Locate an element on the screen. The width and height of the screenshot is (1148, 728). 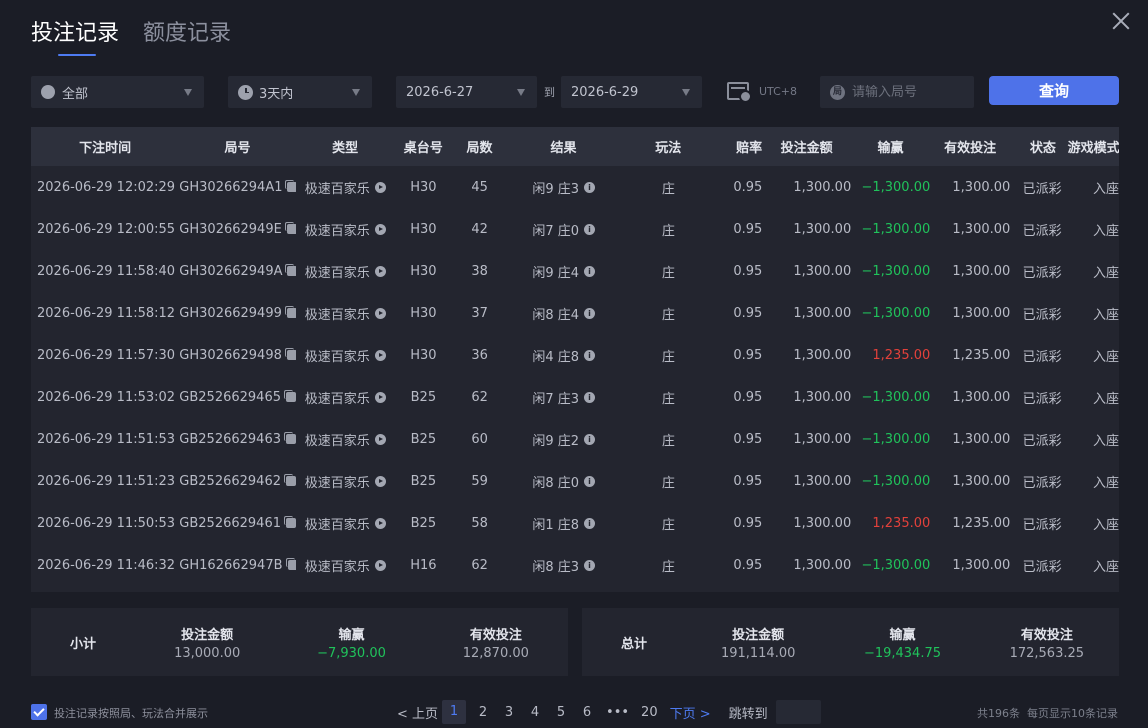
prev-page-button: < 上页 is located at coordinates (417, 712).